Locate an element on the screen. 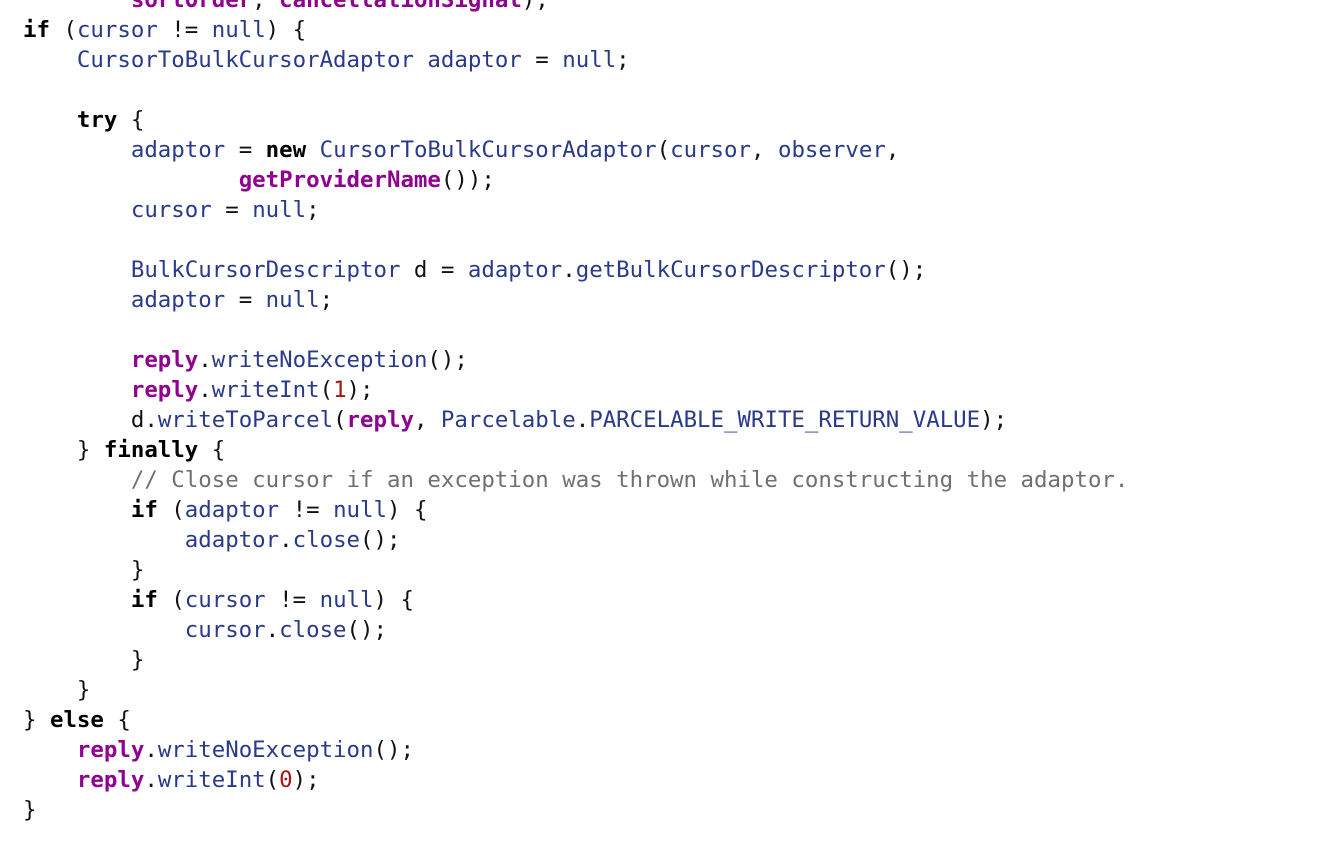 The width and height of the screenshot is (1342, 848). code-member: getProviderName is located at coordinates (339, 180).